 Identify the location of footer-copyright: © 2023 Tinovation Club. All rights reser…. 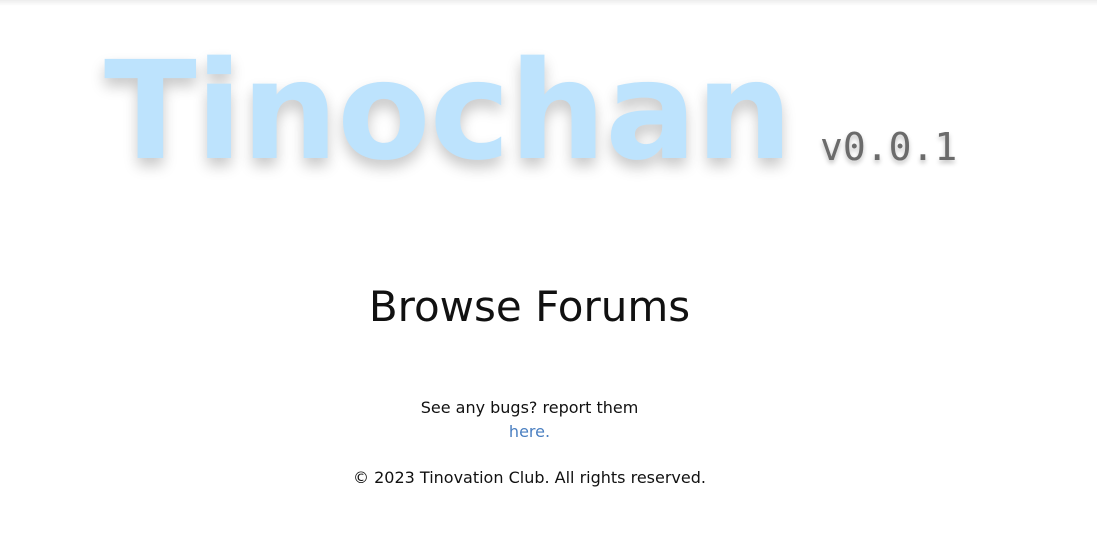
(529, 477).